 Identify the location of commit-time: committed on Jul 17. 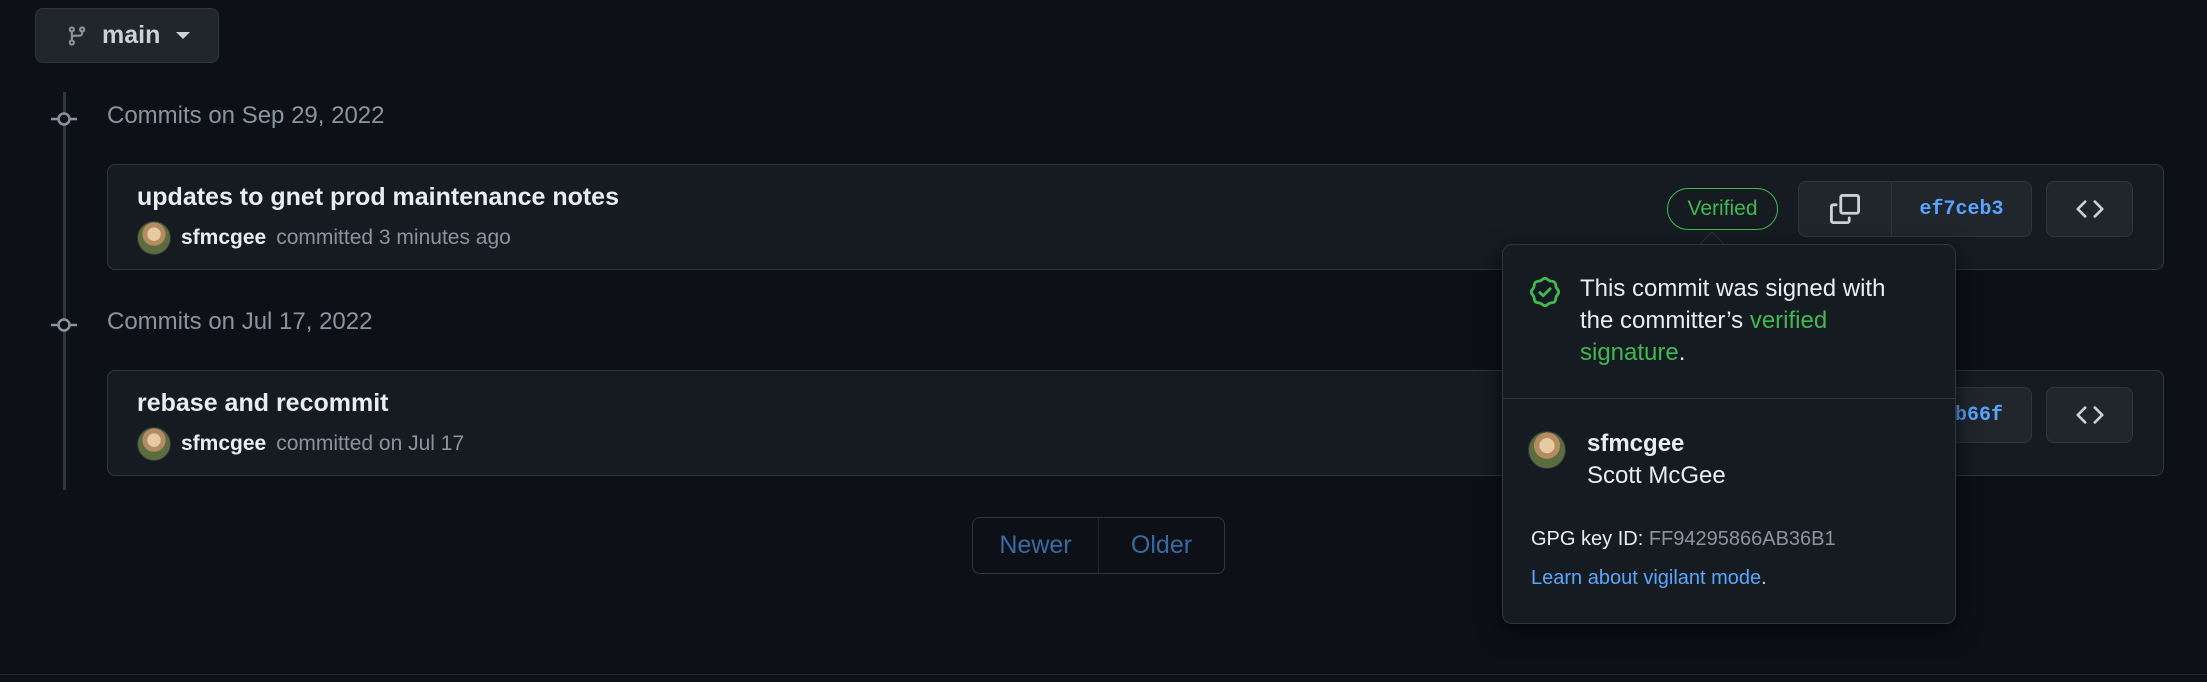
(370, 443).